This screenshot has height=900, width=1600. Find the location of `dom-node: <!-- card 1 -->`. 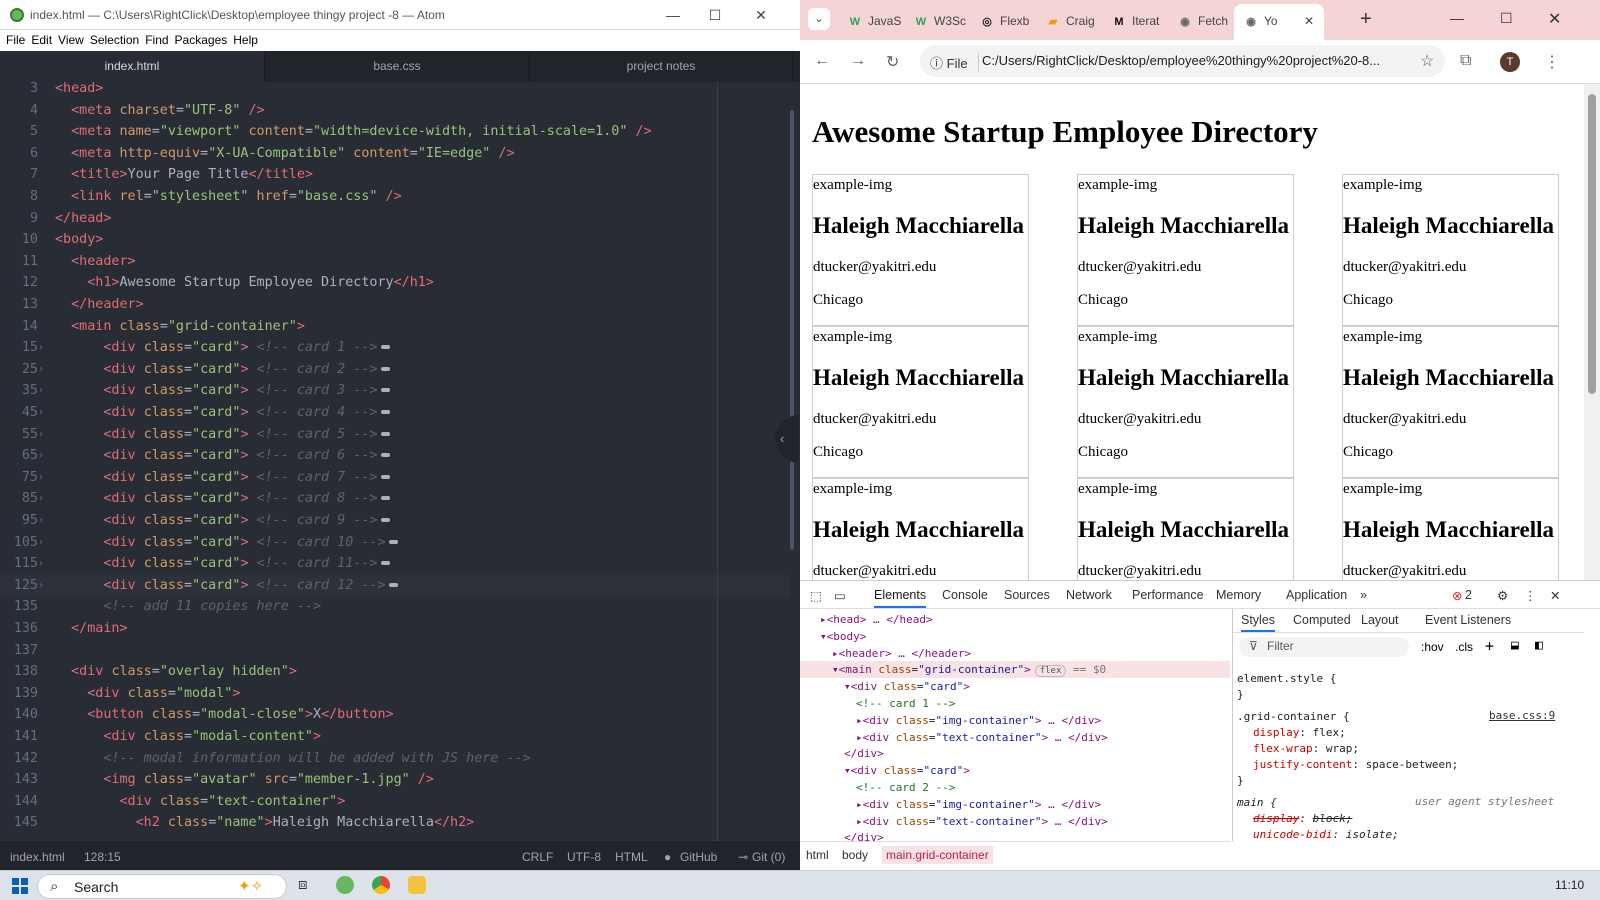

dom-node: <!-- card 1 --> is located at coordinates (1015, 703).